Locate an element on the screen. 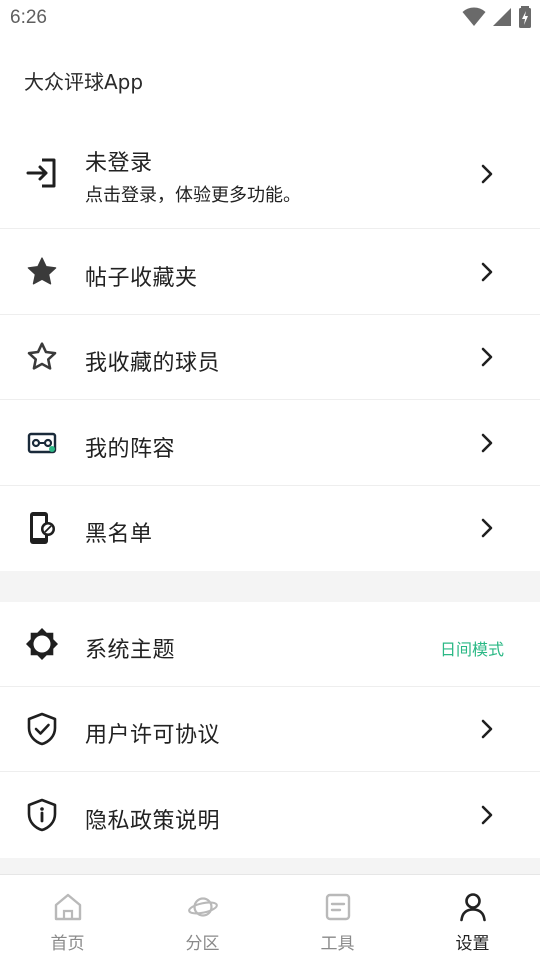  login-row: 未登录 点击登录，体验更多功能。 is located at coordinates (270, 173).